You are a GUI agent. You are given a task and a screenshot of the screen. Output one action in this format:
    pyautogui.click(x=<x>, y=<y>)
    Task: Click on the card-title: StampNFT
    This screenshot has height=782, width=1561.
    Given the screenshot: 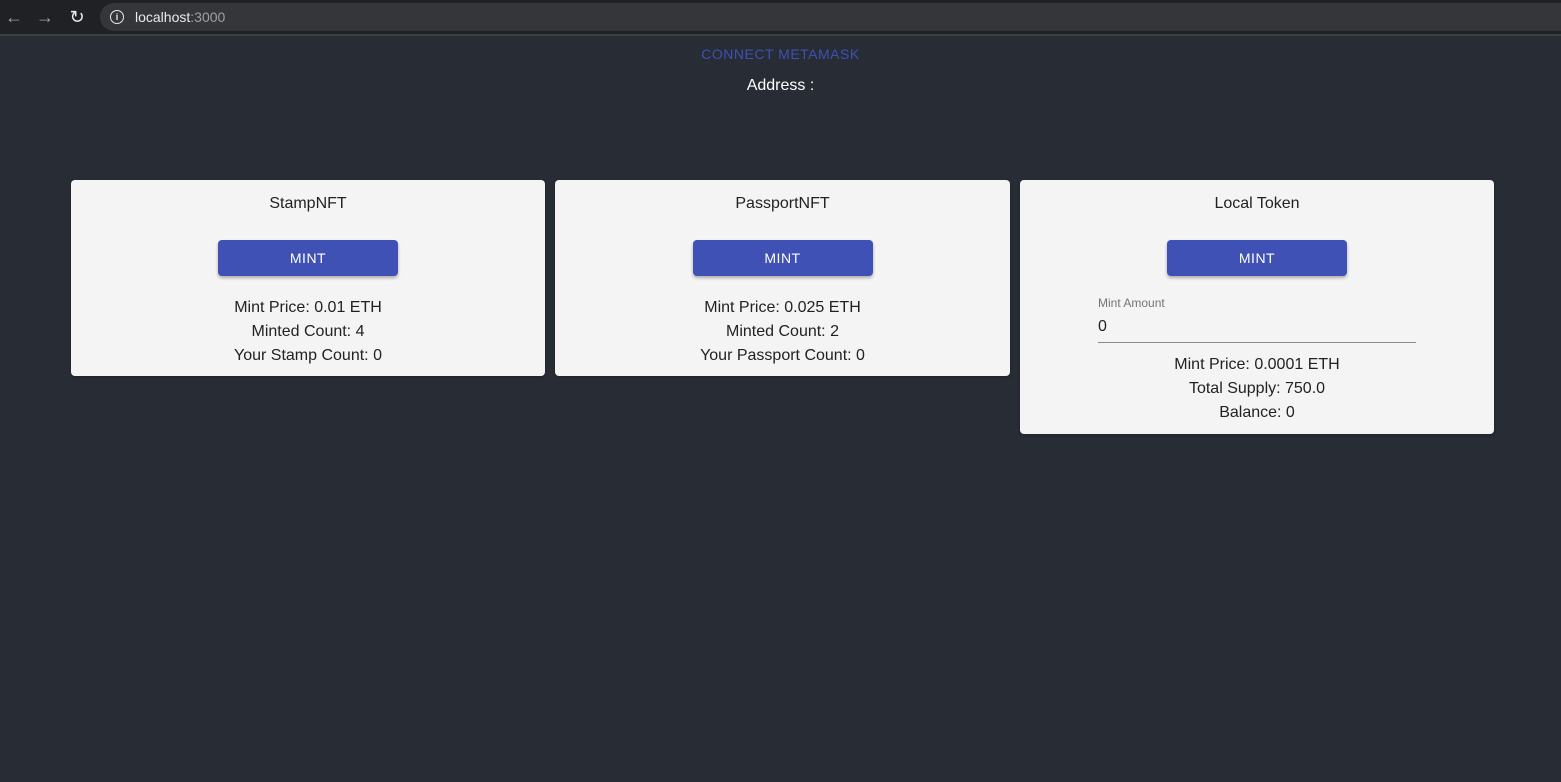 What is the action you would take?
    pyautogui.click(x=308, y=203)
    